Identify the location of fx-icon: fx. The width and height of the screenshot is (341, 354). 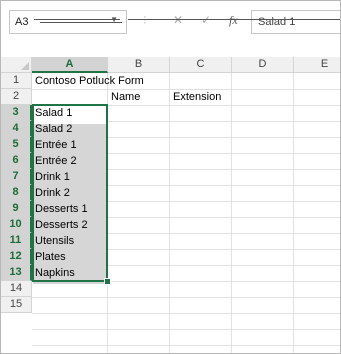
(233, 20).